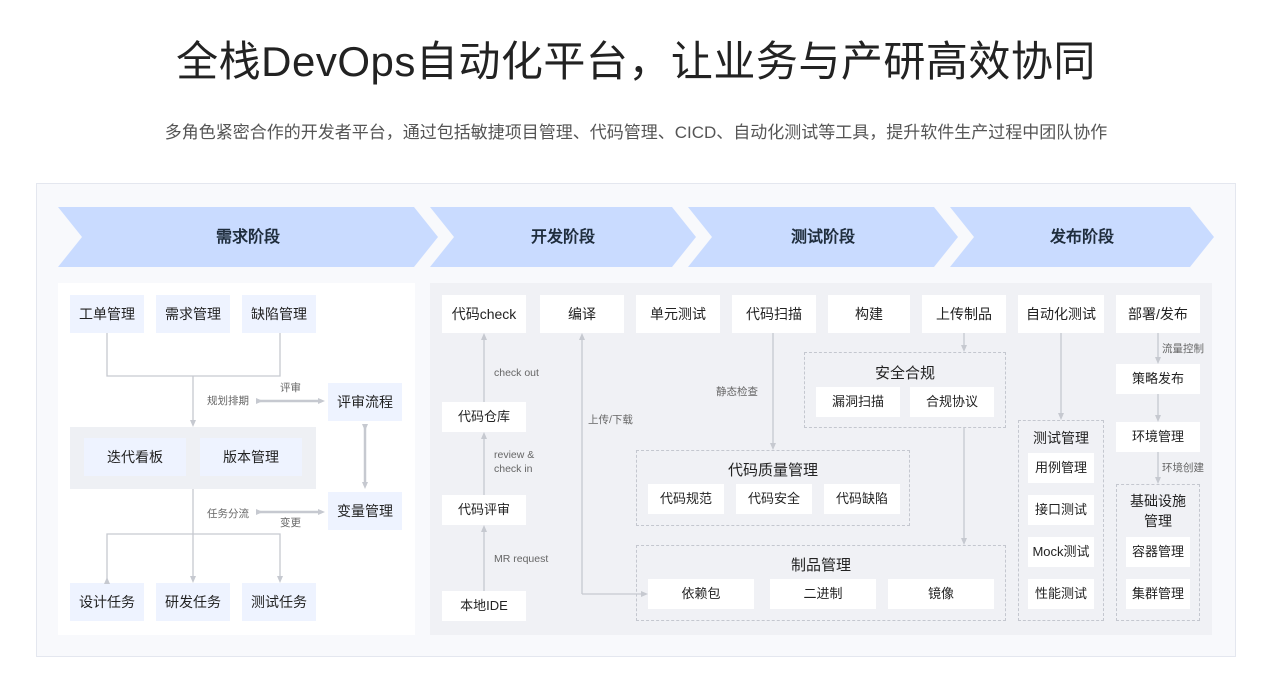 This screenshot has height=686, width=1272. Describe the element at coordinates (193, 355) in the screenshot. I see `merge-top-line` at that location.